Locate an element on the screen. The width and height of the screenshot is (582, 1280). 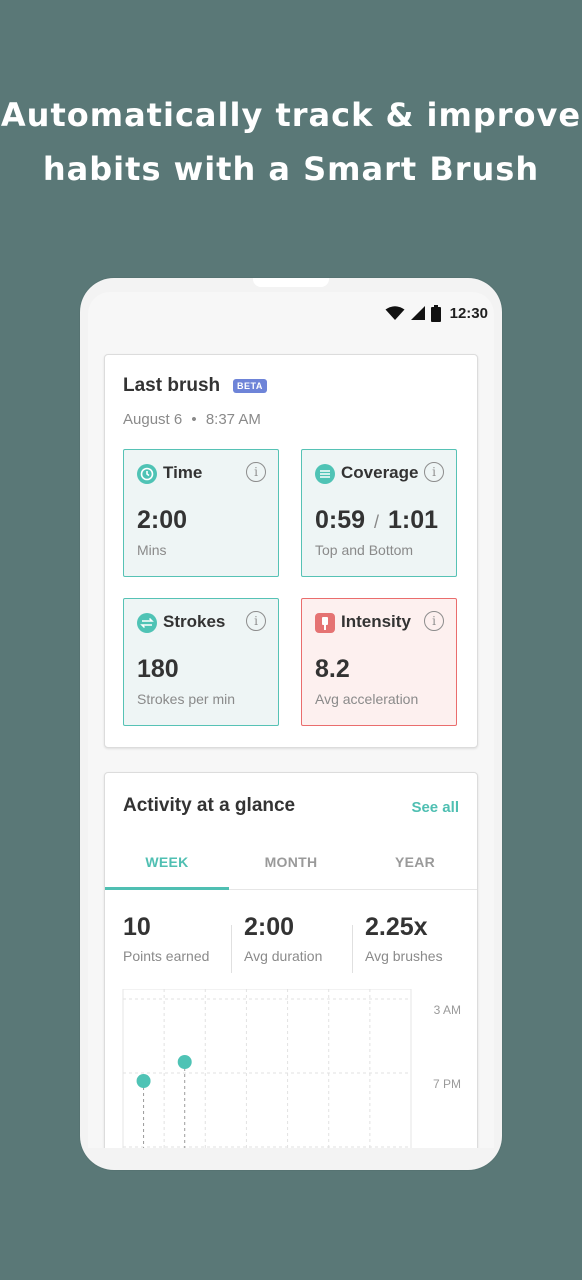
intensity-info-icon: i is located at coordinates (434, 621).